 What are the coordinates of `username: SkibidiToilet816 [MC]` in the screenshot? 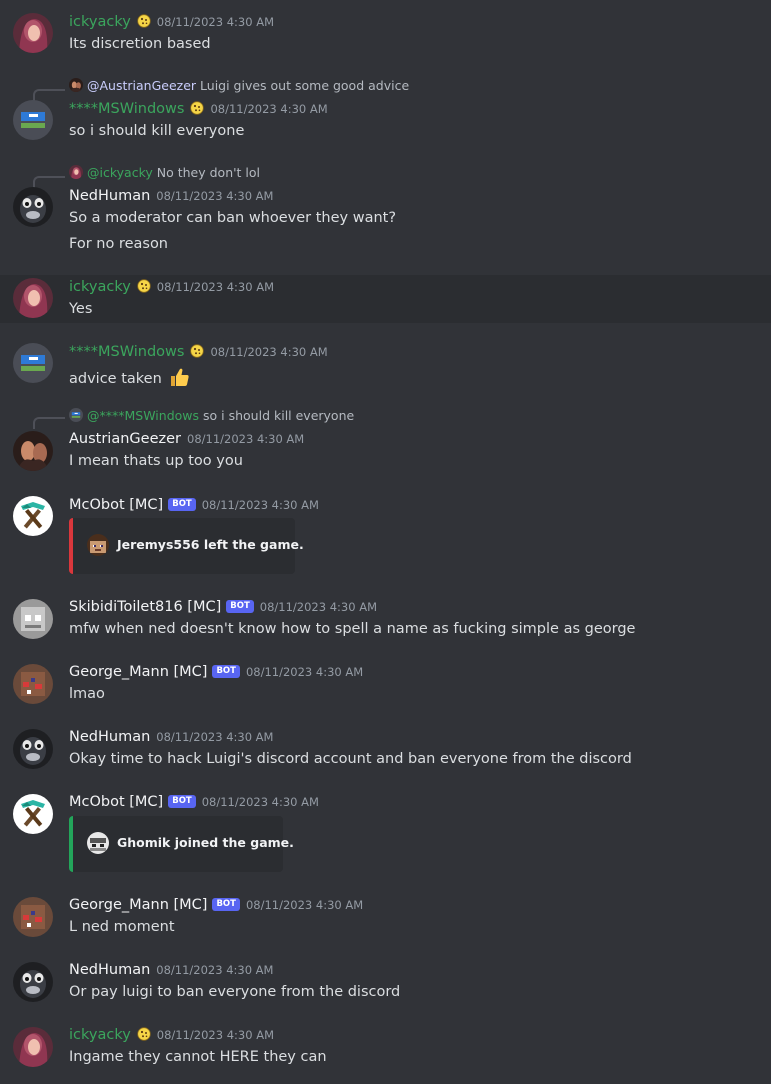 It's located at (145, 607).